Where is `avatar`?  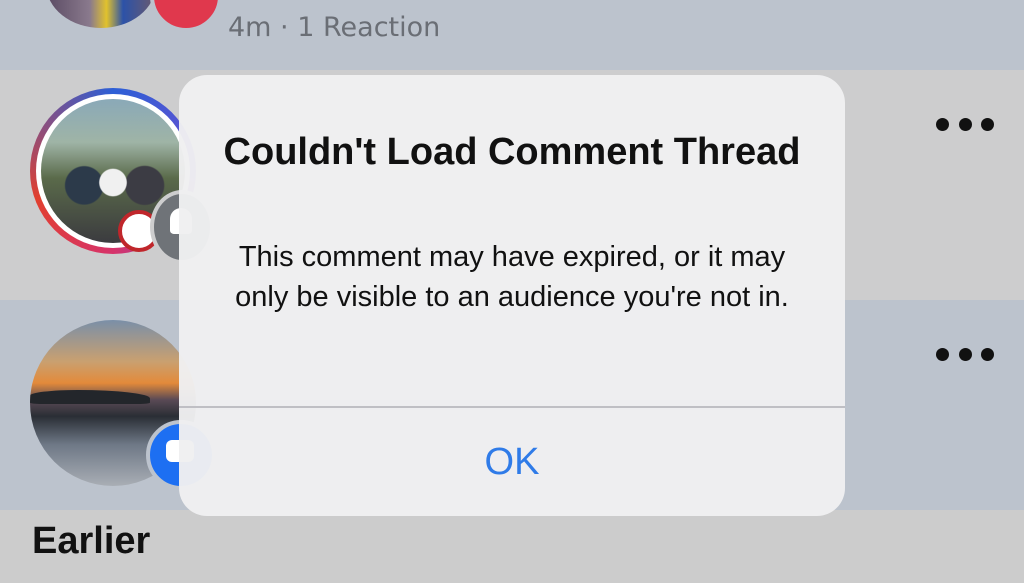 avatar is located at coordinates (101, 14).